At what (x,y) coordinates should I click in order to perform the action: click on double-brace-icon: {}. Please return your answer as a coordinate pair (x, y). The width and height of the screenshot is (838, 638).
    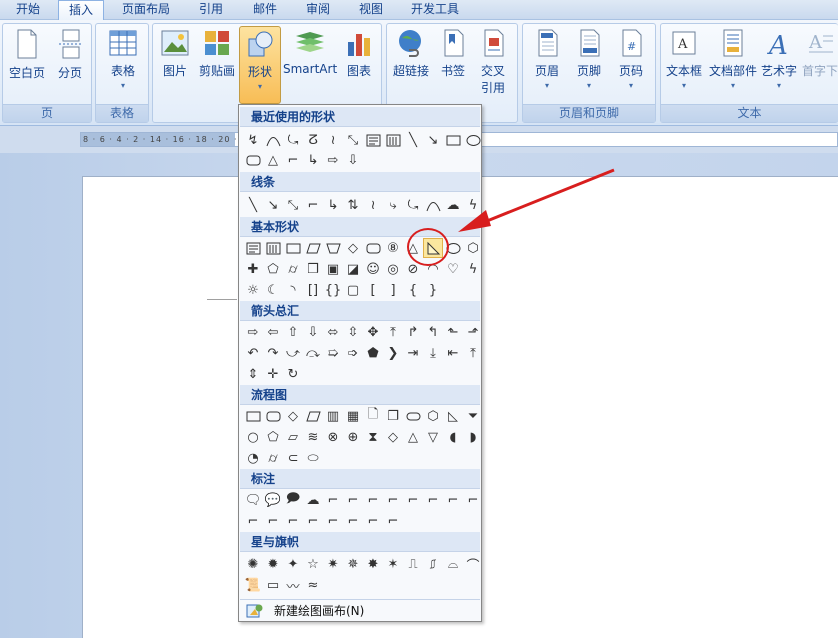
    Looking at the image, I should click on (333, 290).